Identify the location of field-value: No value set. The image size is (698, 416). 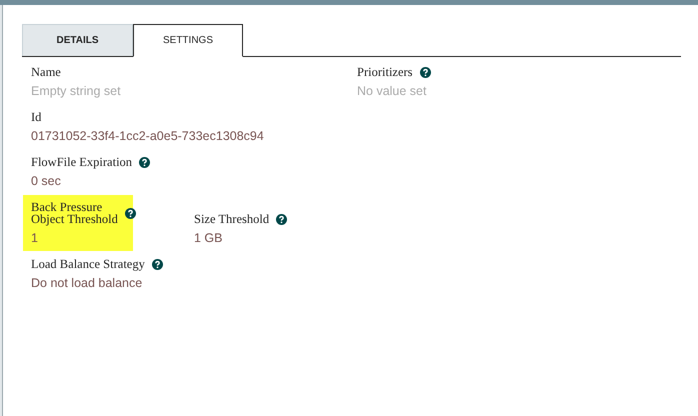
(392, 91).